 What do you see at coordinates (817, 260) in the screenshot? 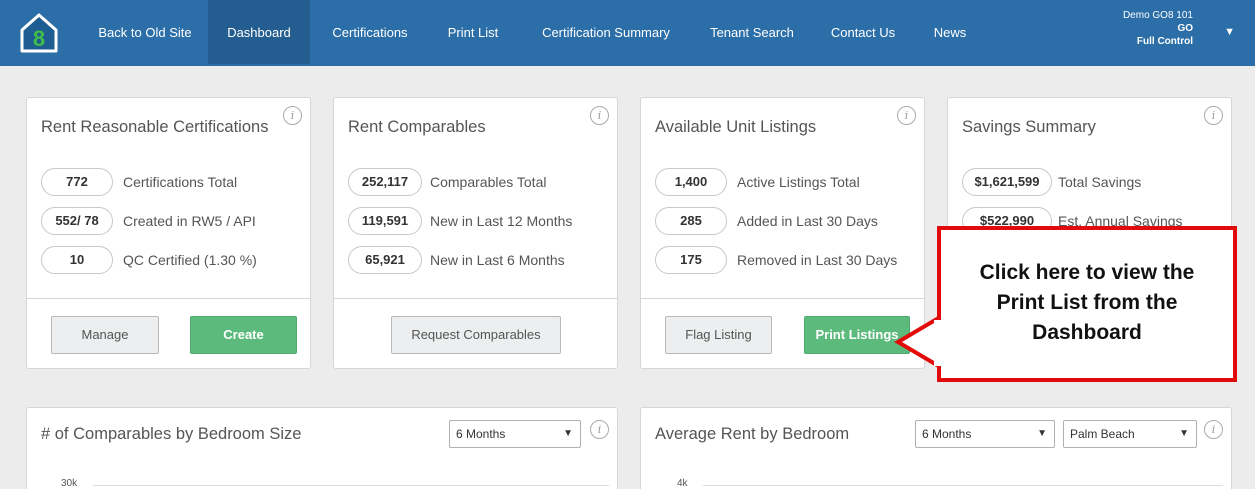
I see `stat-label: Removed in Last 30 Days` at bounding box center [817, 260].